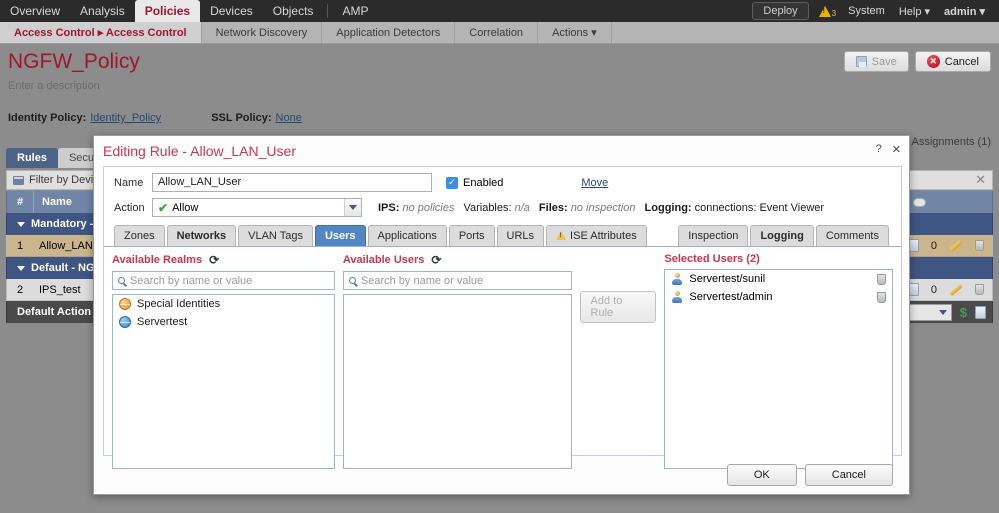 This screenshot has width=999, height=513. I want to click on section-label-default: Default - NGF, so click(66, 268).